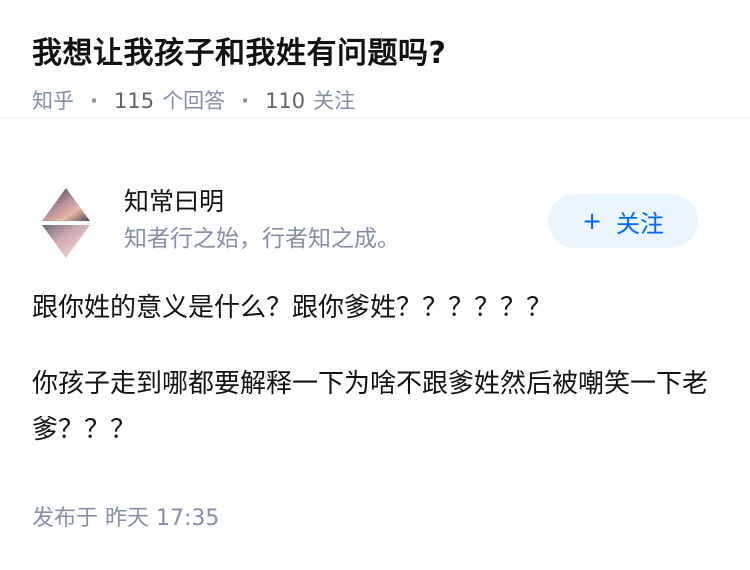 Image resolution: width=750 pixels, height=570 pixels. What do you see at coordinates (134, 101) in the screenshot?
I see `answer-count: 115` at bounding box center [134, 101].